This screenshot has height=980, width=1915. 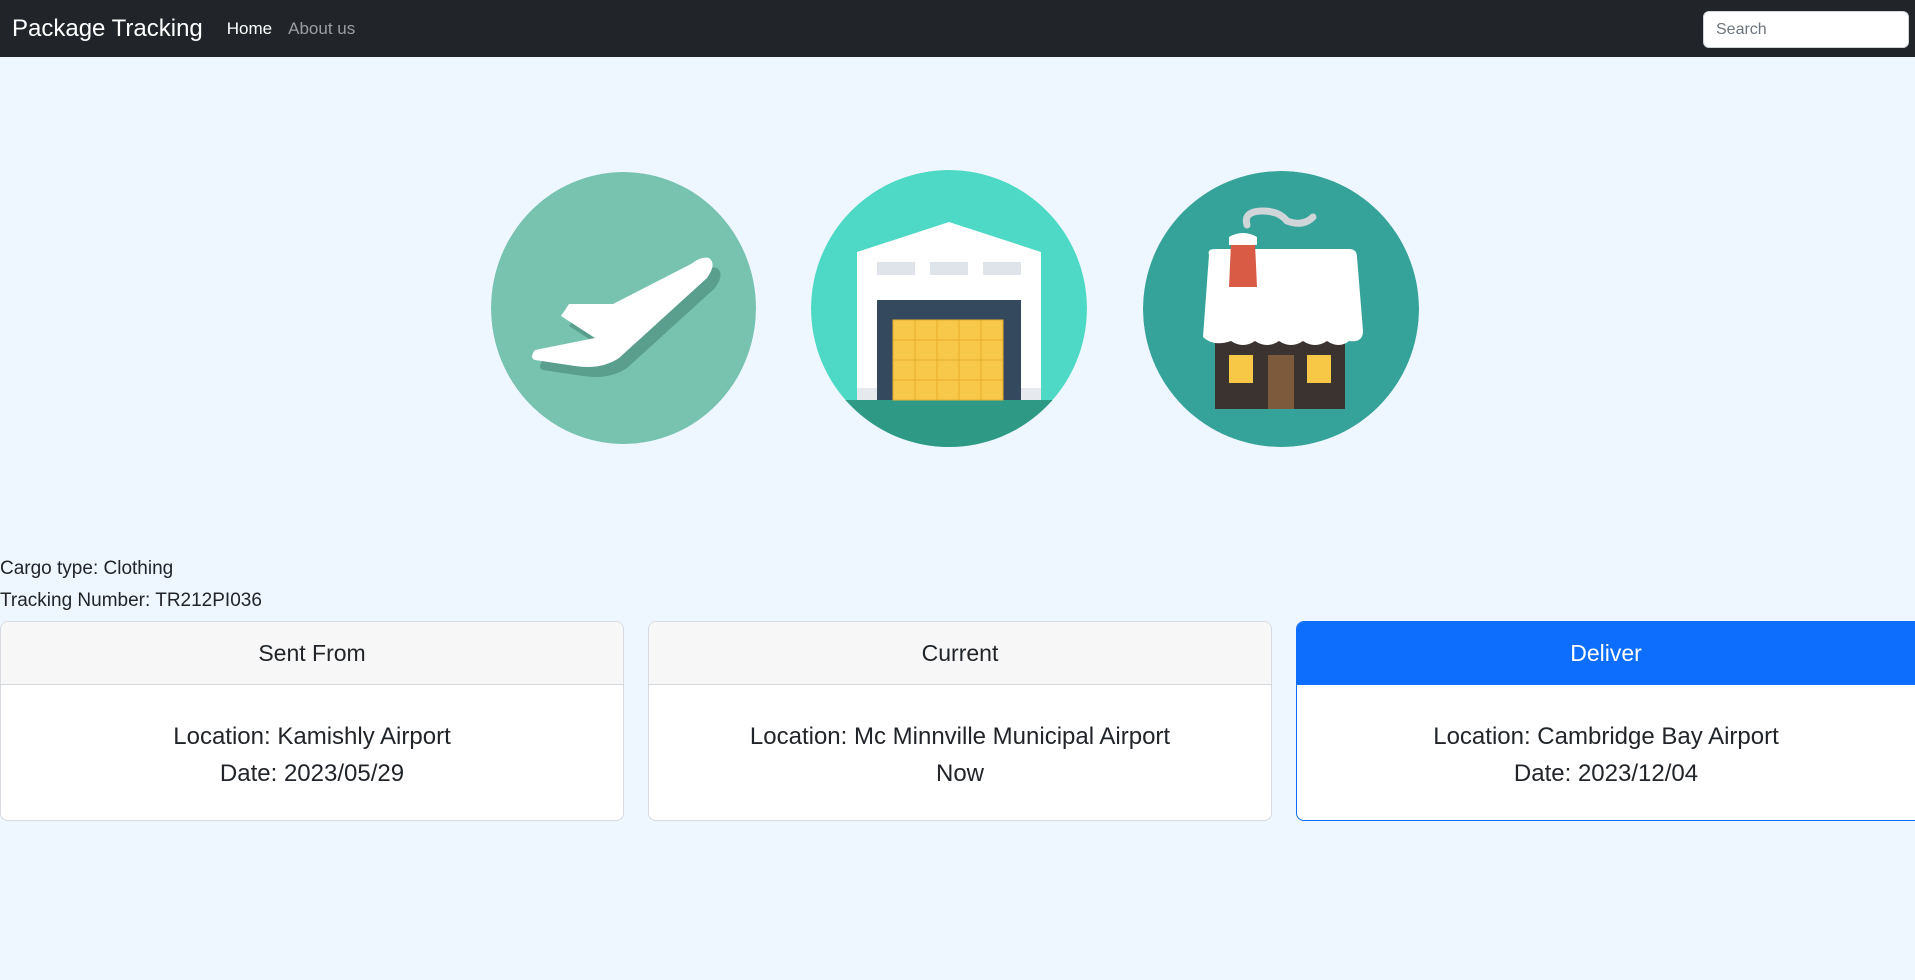 What do you see at coordinates (949, 308) in the screenshot?
I see `warehouse-icon` at bounding box center [949, 308].